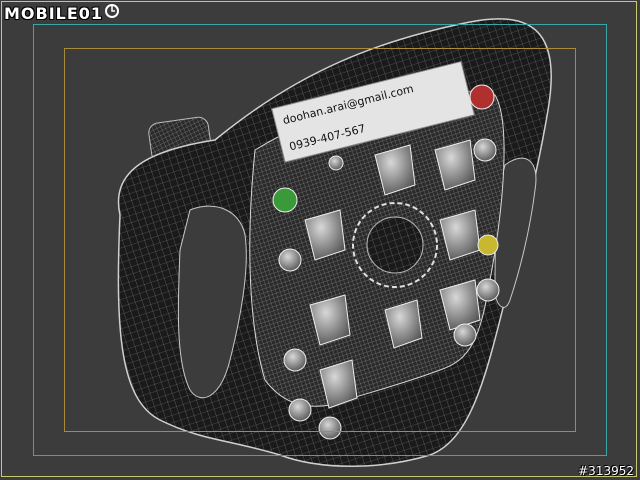 This screenshot has height=480, width=640. Describe the element at coordinates (113, 13) in the screenshot. I see `mobile01-logo-icon` at that location.